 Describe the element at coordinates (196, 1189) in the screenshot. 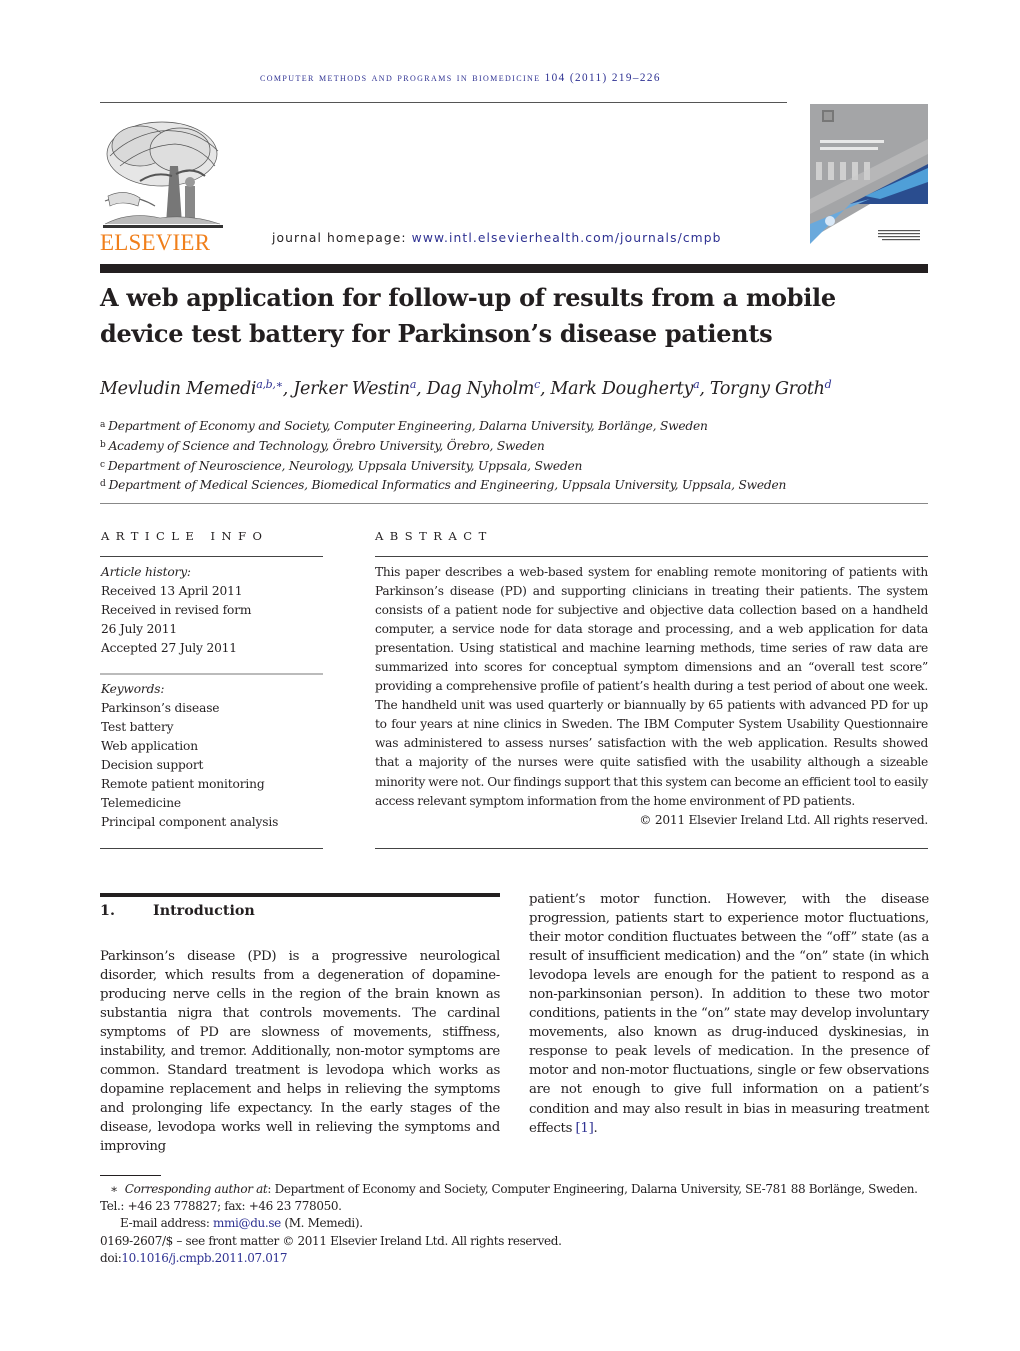

I see `corresponding-label: Corresponding author at` at that location.